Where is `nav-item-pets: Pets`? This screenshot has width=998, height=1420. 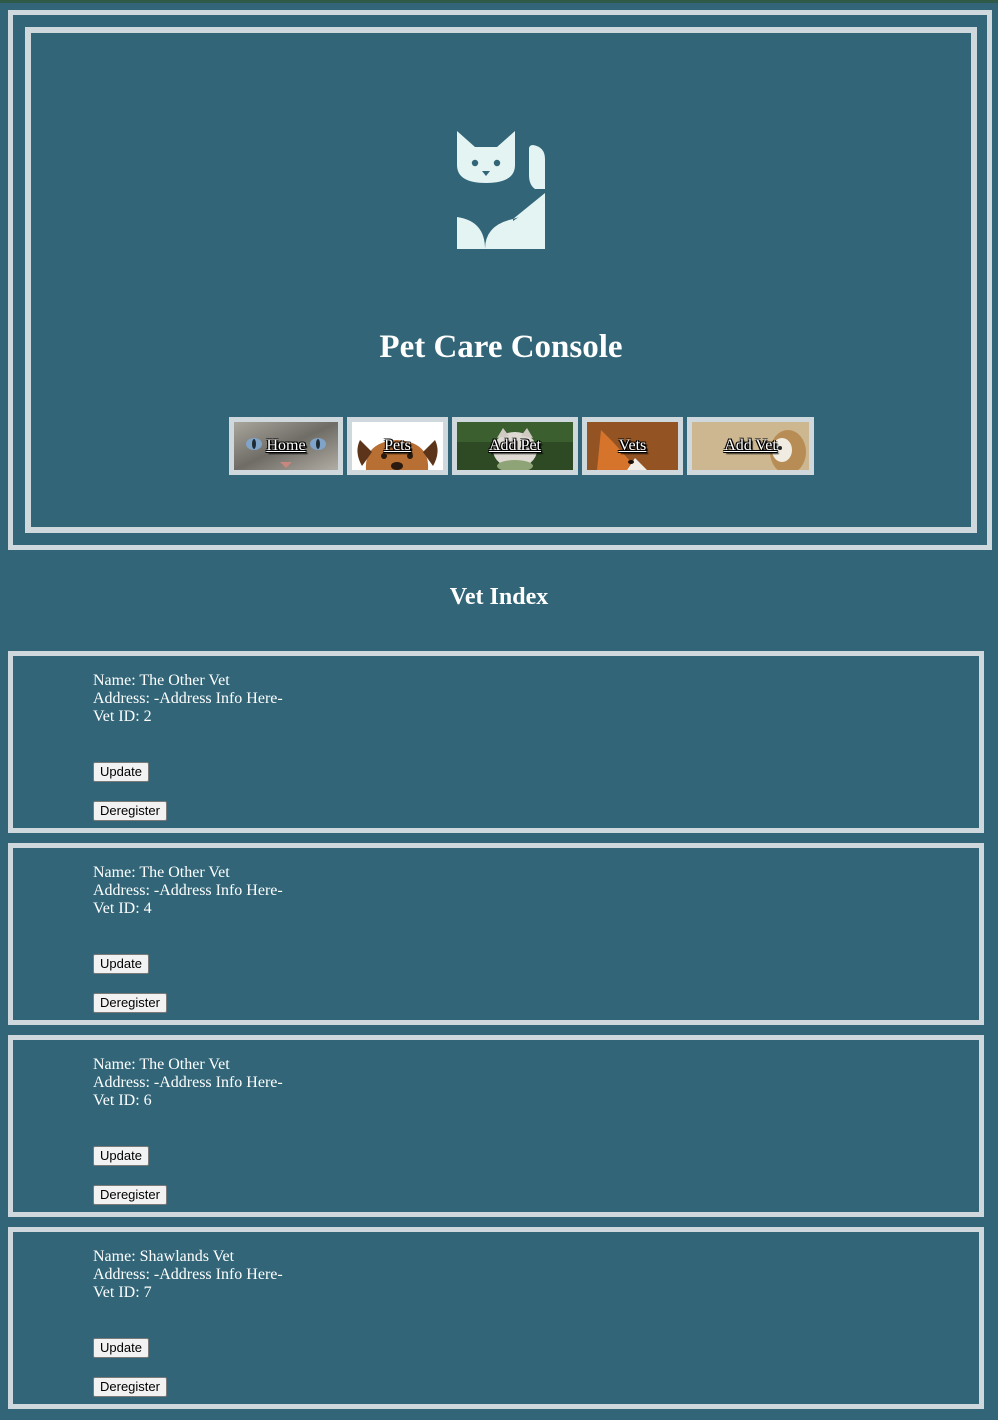
nav-item-pets: Pets is located at coordinates (397, 446).